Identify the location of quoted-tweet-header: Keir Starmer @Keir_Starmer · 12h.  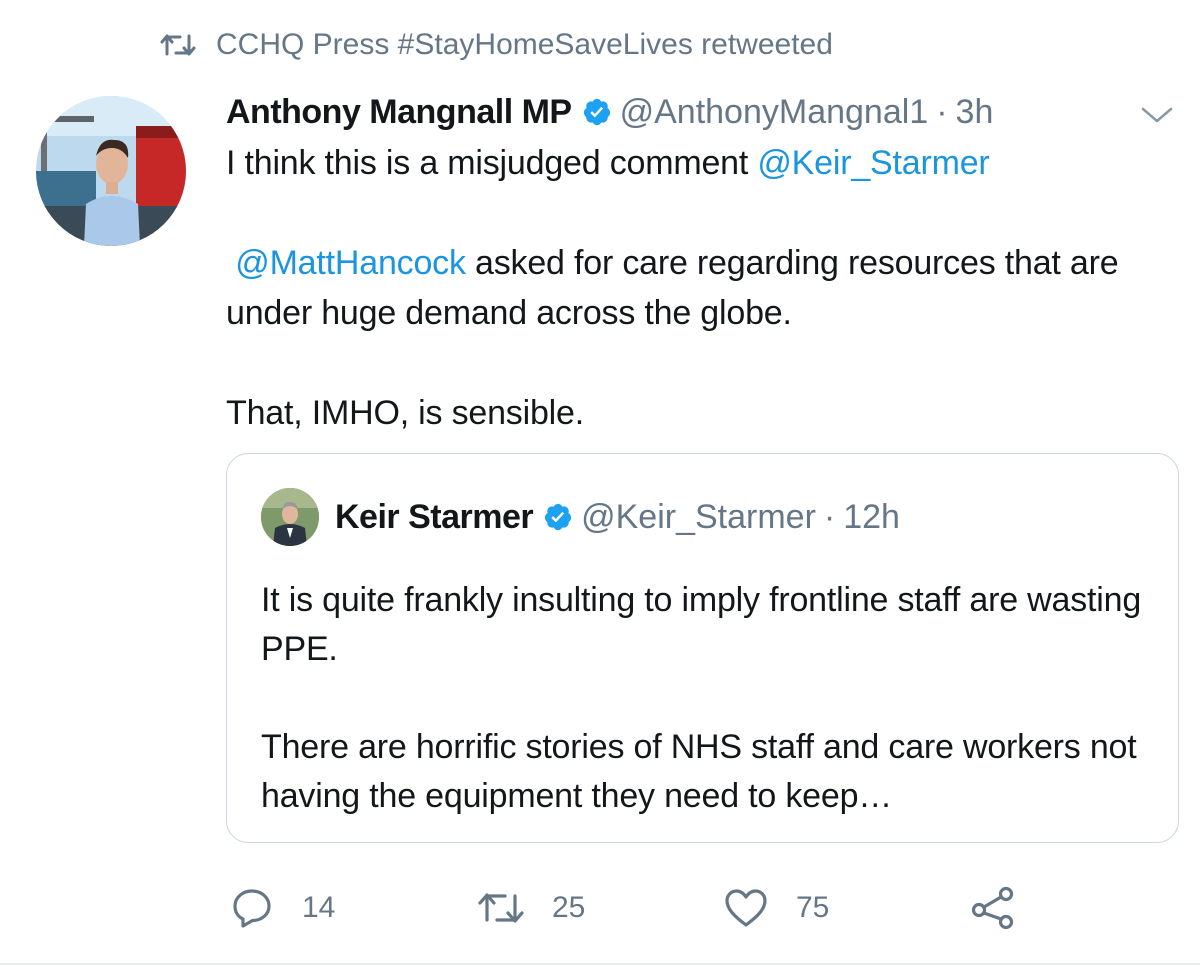
(580, 517).